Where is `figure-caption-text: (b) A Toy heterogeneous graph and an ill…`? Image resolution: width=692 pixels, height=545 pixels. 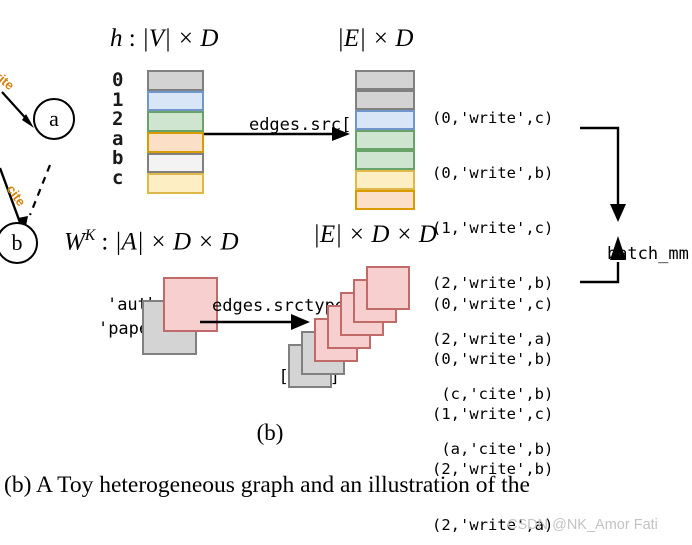
figure-caption-text: (b) A Toy heterogeneous graph and an ill… is located at coordinates (267, 485).